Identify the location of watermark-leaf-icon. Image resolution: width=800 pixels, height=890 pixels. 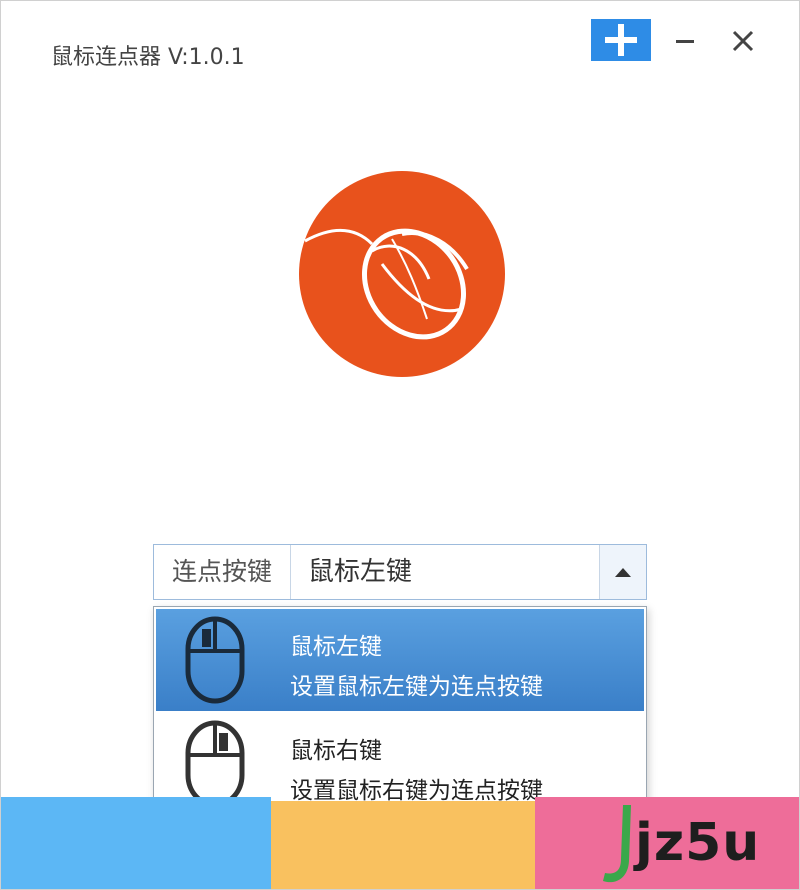
(617, 844).